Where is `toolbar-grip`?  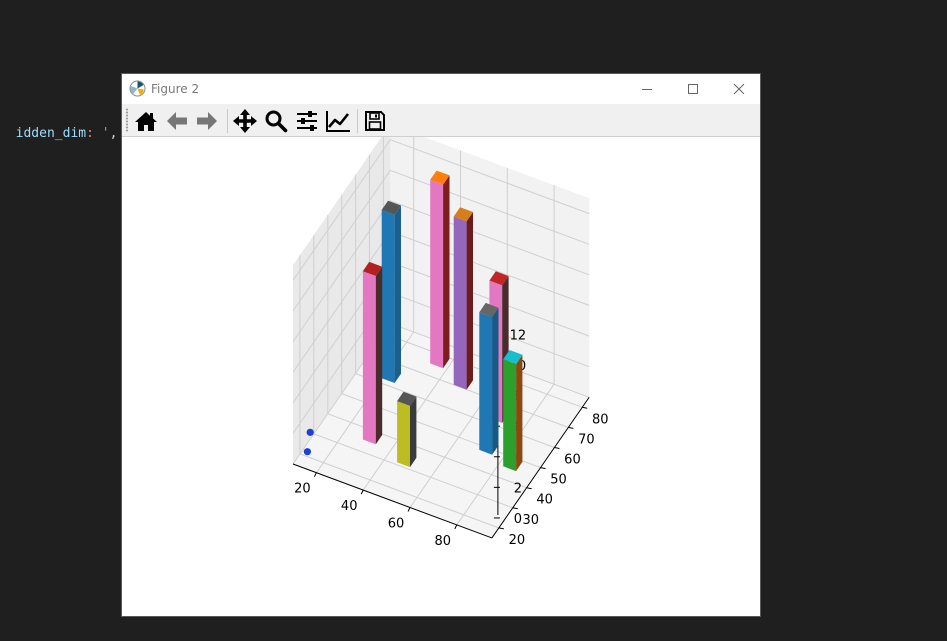
toolbar-grip is located at coordinates (127, 120).